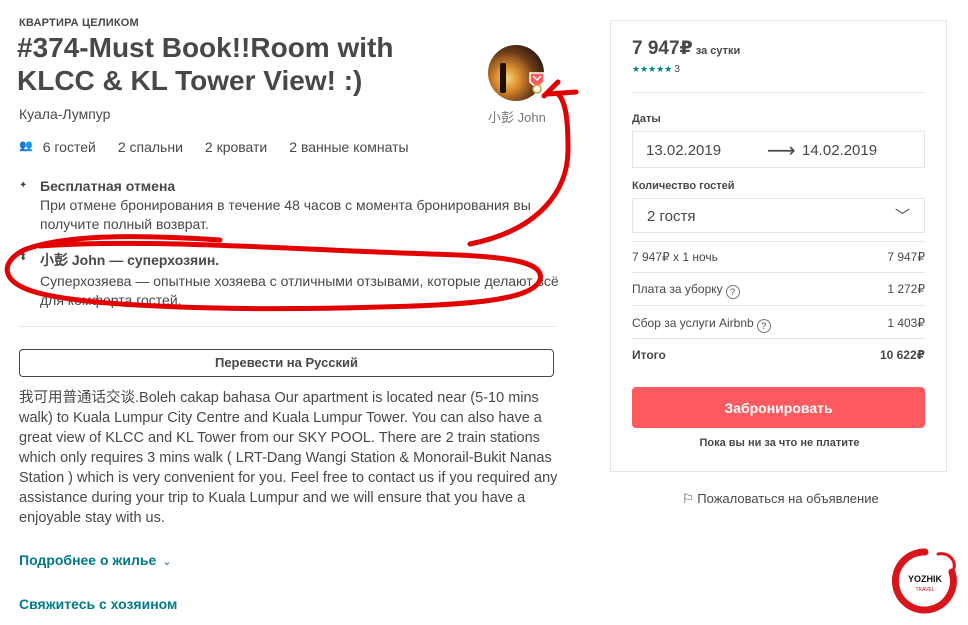 Image resolution: width=968 pixels, height=625 pixels. I want to click on guests-value: 2 гостя, so click(671, 216).